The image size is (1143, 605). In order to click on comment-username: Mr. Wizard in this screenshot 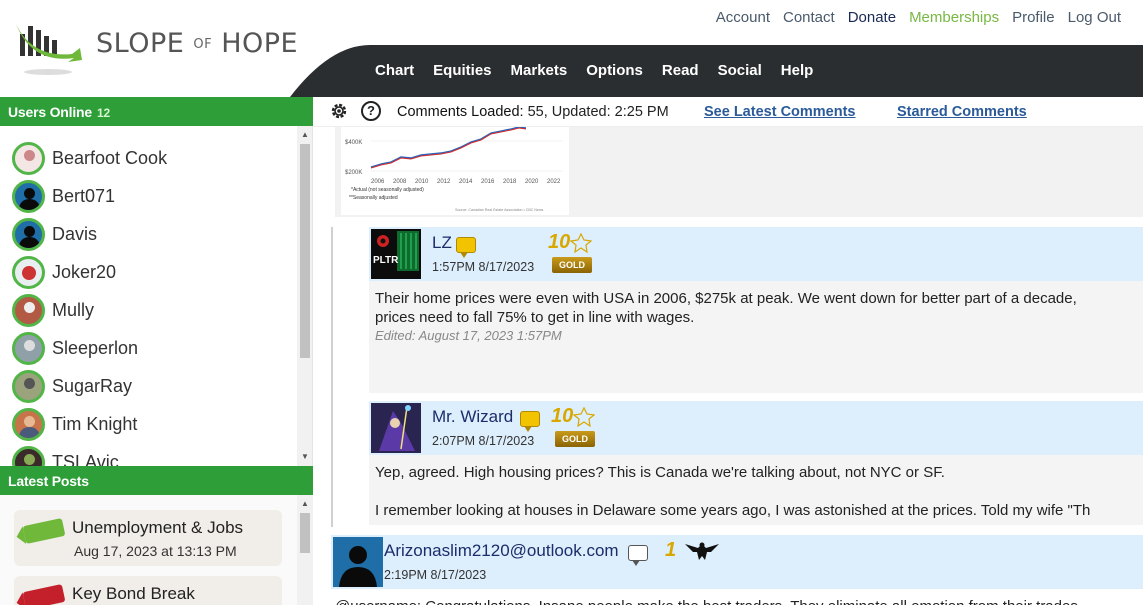, I will do `click(472, 417)`.